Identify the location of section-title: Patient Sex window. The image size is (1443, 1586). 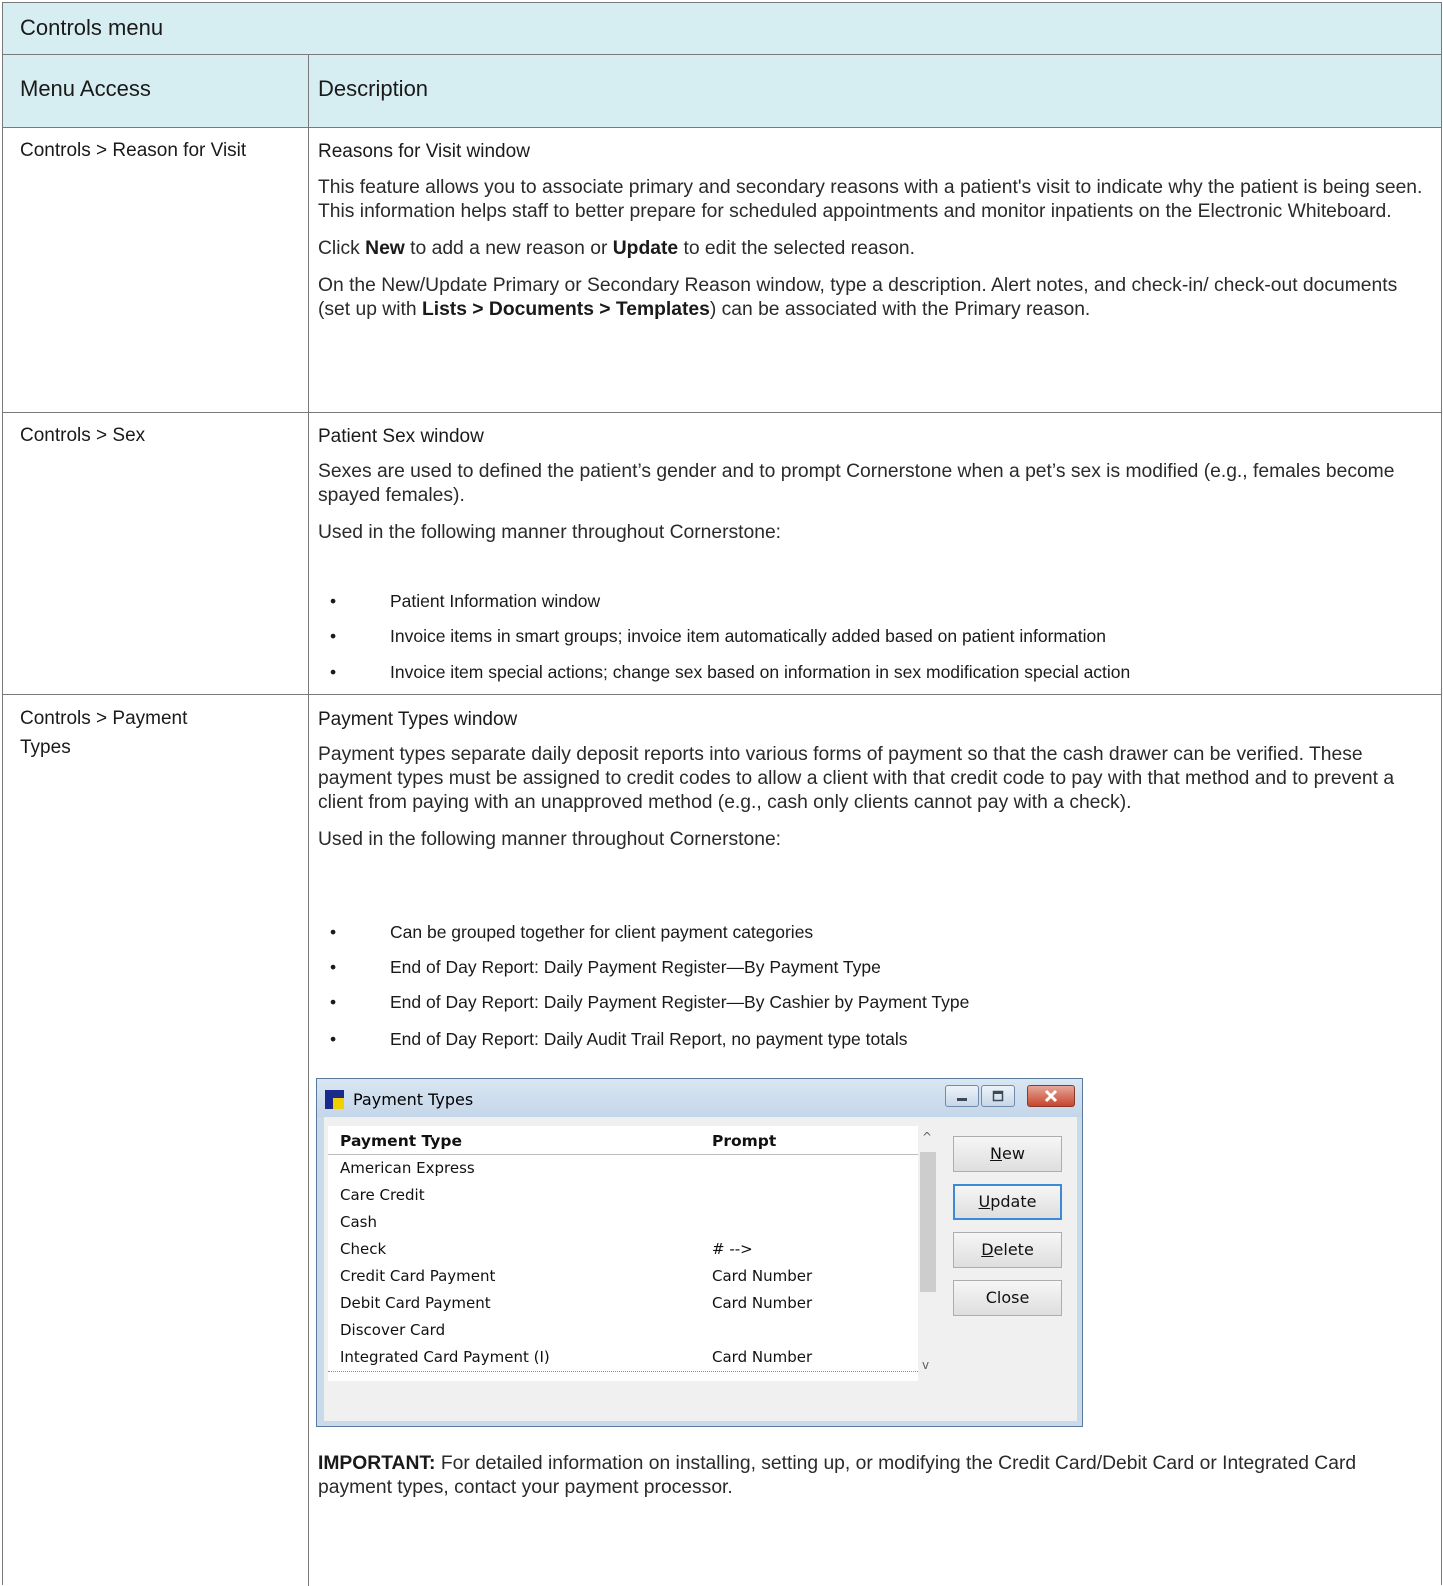
(401, 436).